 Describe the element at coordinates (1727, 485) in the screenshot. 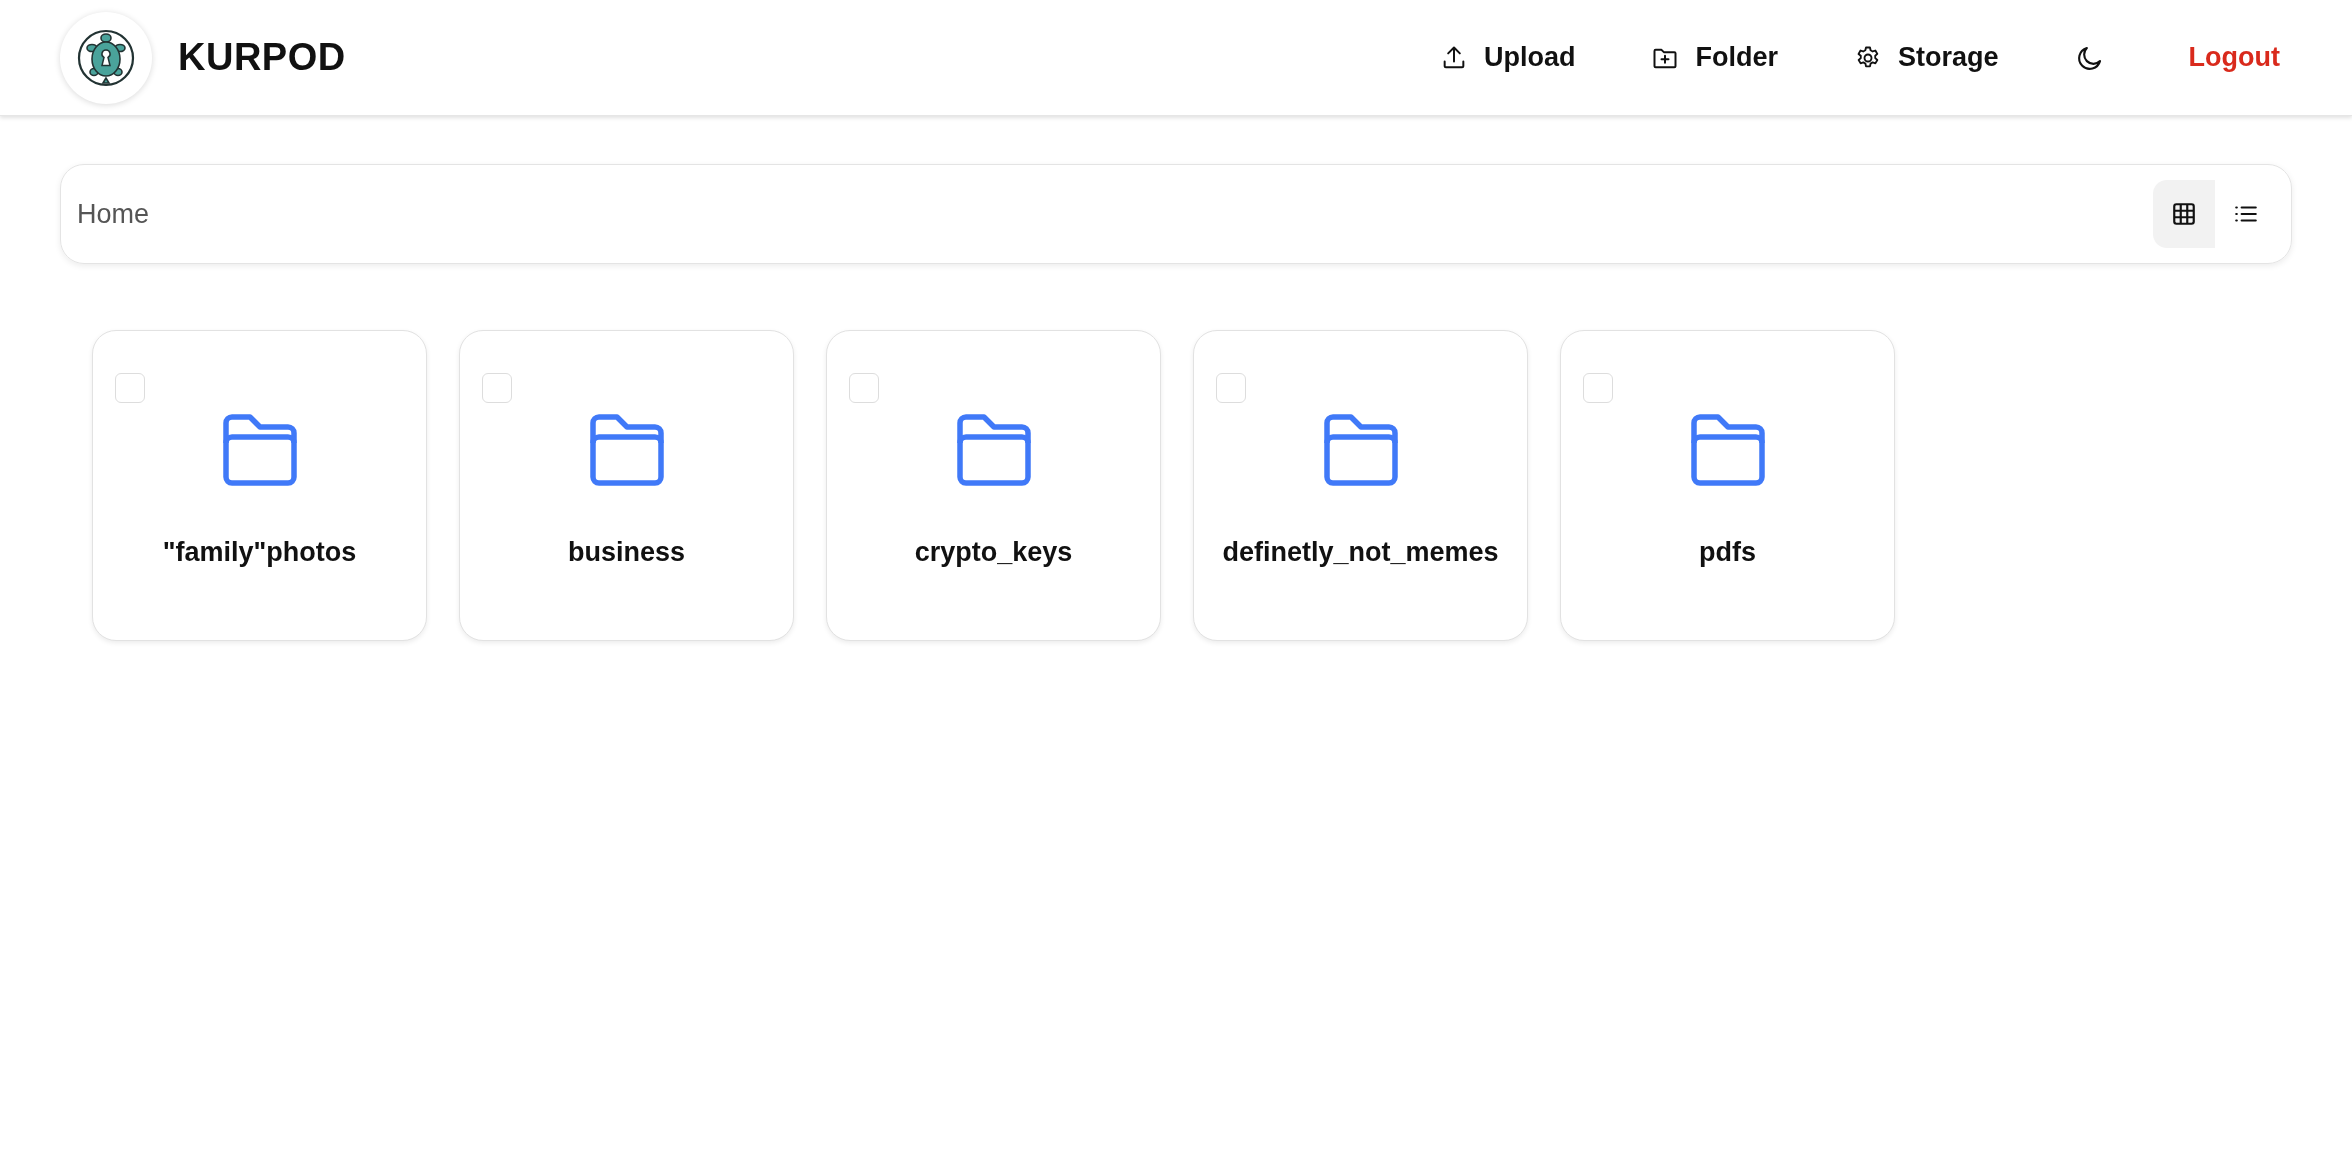

I see `folder-card: pdfs` at that location.